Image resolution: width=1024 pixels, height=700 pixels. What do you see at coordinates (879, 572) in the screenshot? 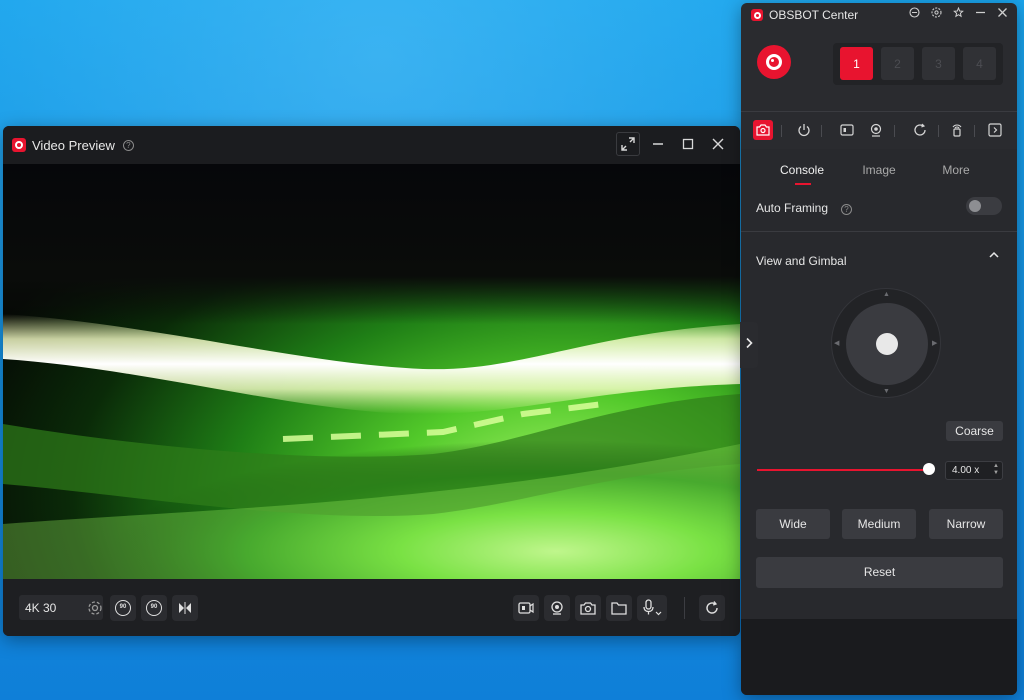
I see `reset-button: Reset` at bounding box center [879, 572].